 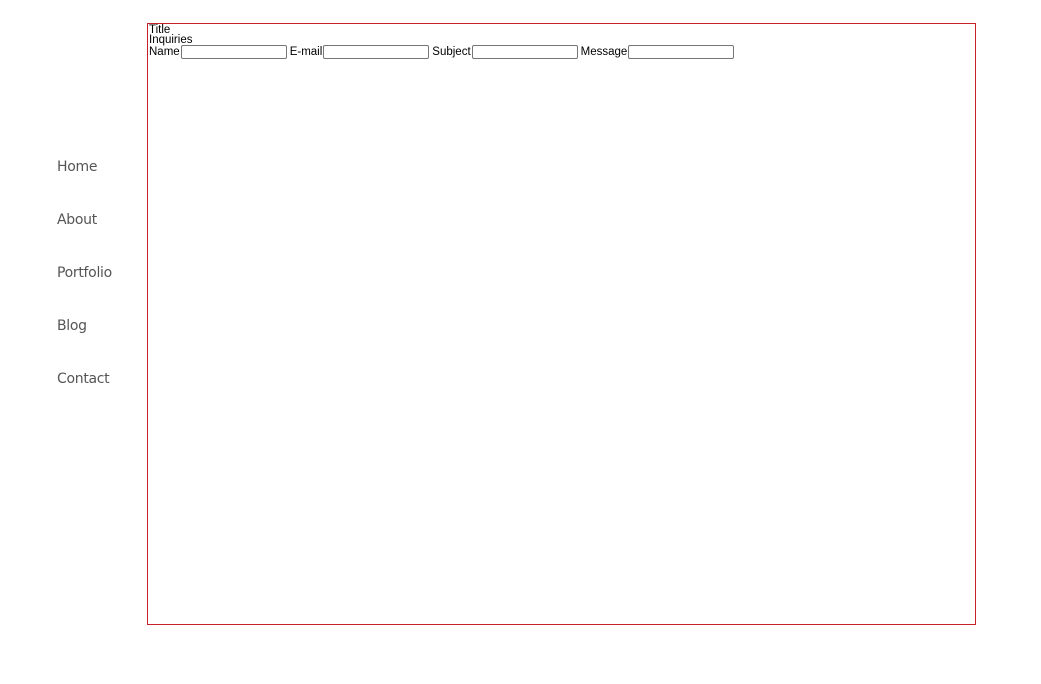 I want to click on name-input, so click(x=233, y=52).